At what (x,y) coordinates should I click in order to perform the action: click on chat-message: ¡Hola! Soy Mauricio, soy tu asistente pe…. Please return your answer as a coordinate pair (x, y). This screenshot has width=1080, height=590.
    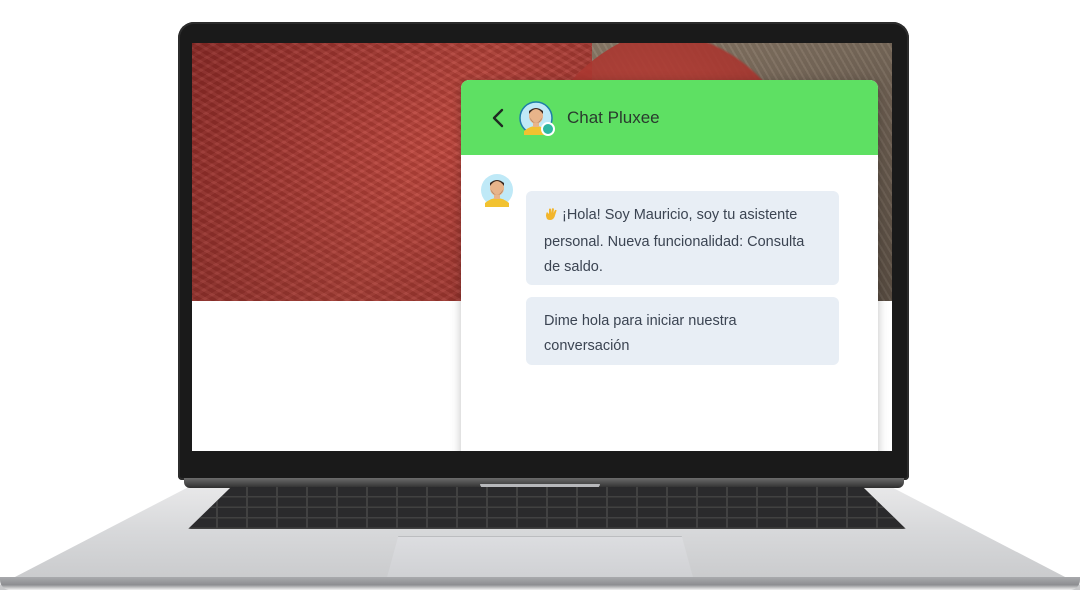
    Looking at the image, I should click on (682, 238).